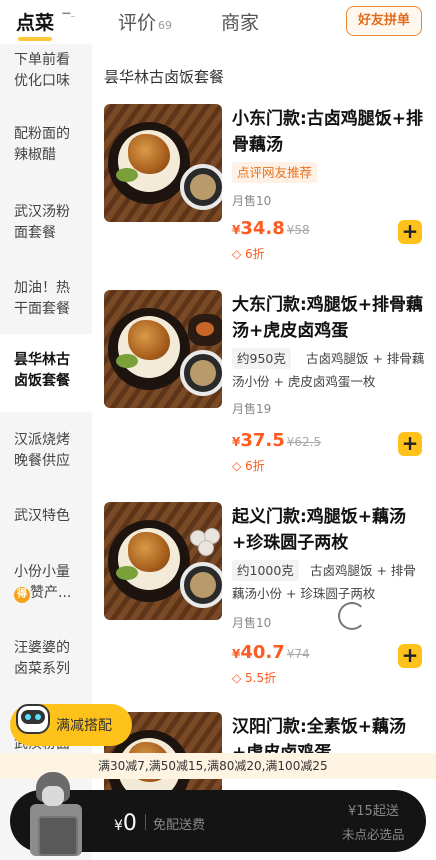 The height and width of the screenshot is (860, 436). What do you see at coordinates (373, 833) in the screenshot?
I see `required-item-notice: 未点必选品` at bounding box center [373, 833].